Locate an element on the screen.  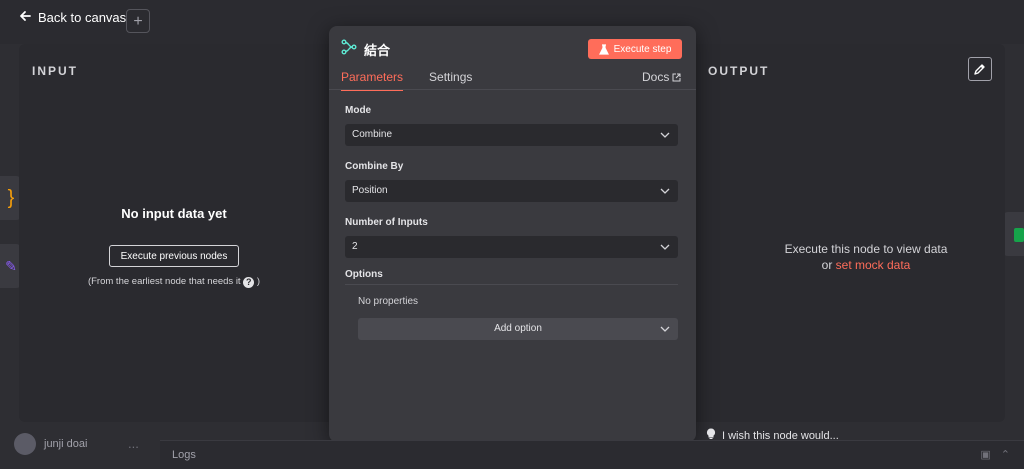
combine-by-label: Combine By is located at coordinates (374, 166).